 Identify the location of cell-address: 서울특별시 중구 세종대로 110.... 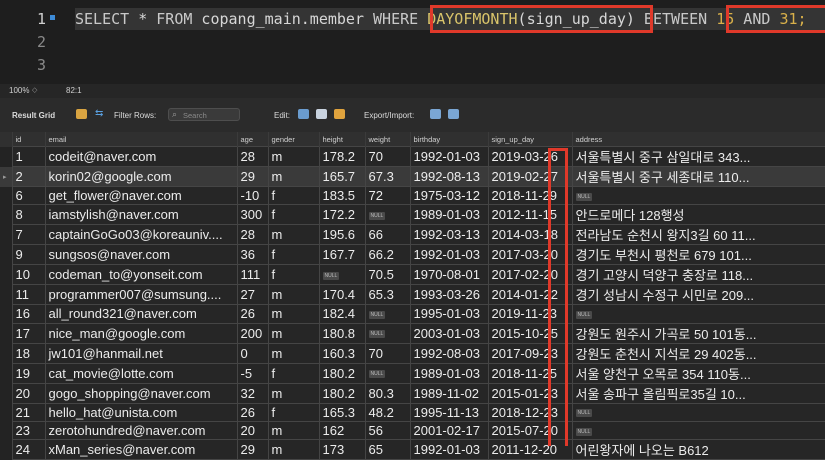
(698, 176).